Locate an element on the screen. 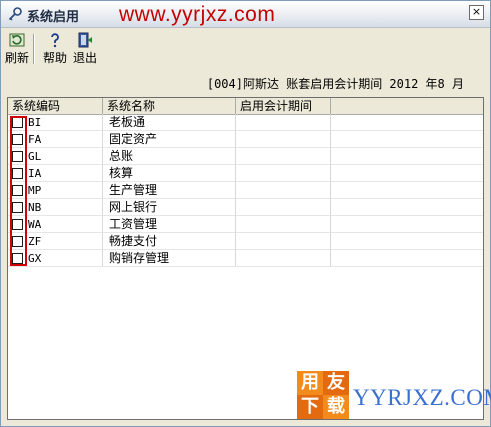 The image size is (491, 427). table-row: WA 工资管理 is located at coordinates (245, 224).